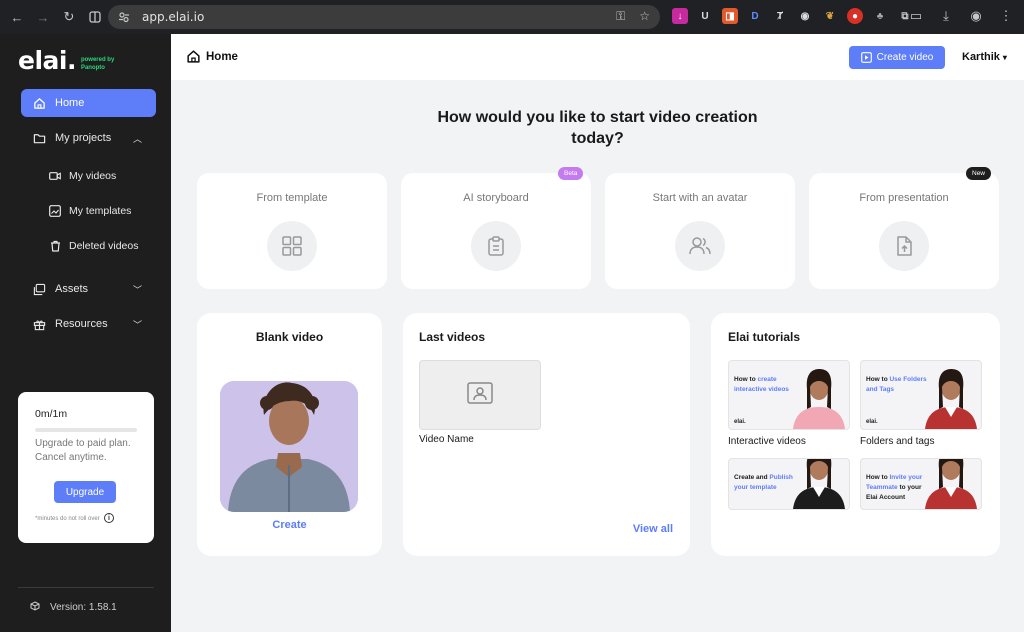 Image resolution: width=1024 pixels, height=632 pixels. Describe the element at coordinates (88, 103) in the screenshot. I see `sidebar-item-home: Home` at that location.